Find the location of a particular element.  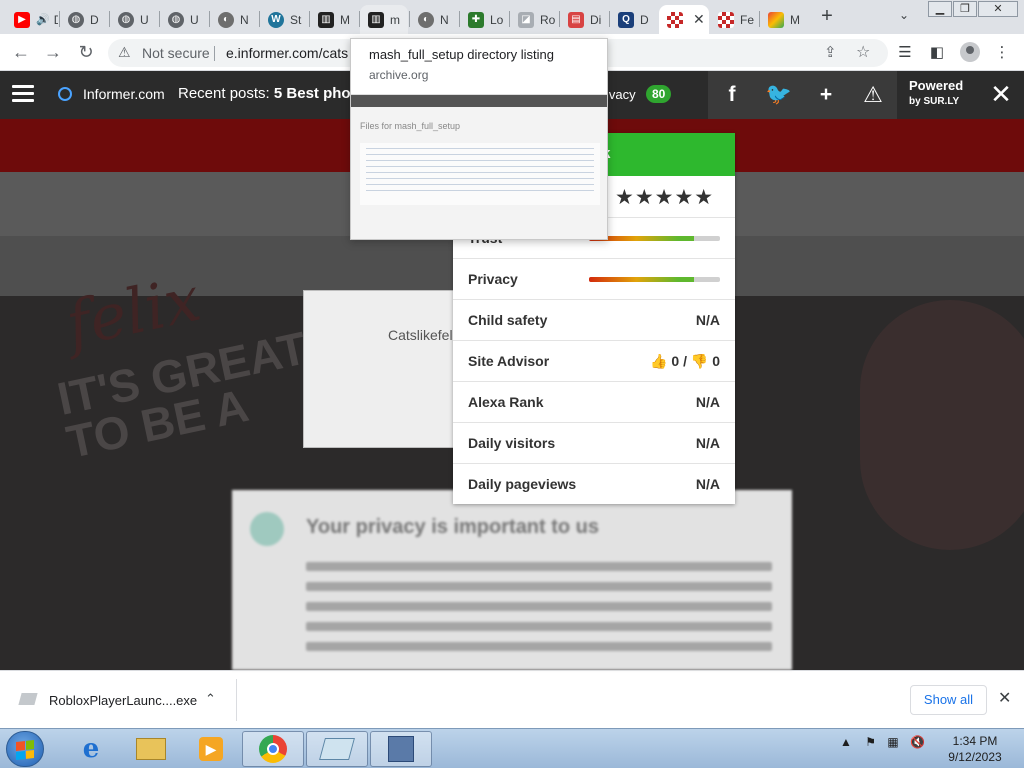

tab-12: ▤ Di is located at coordinates (584, 19).